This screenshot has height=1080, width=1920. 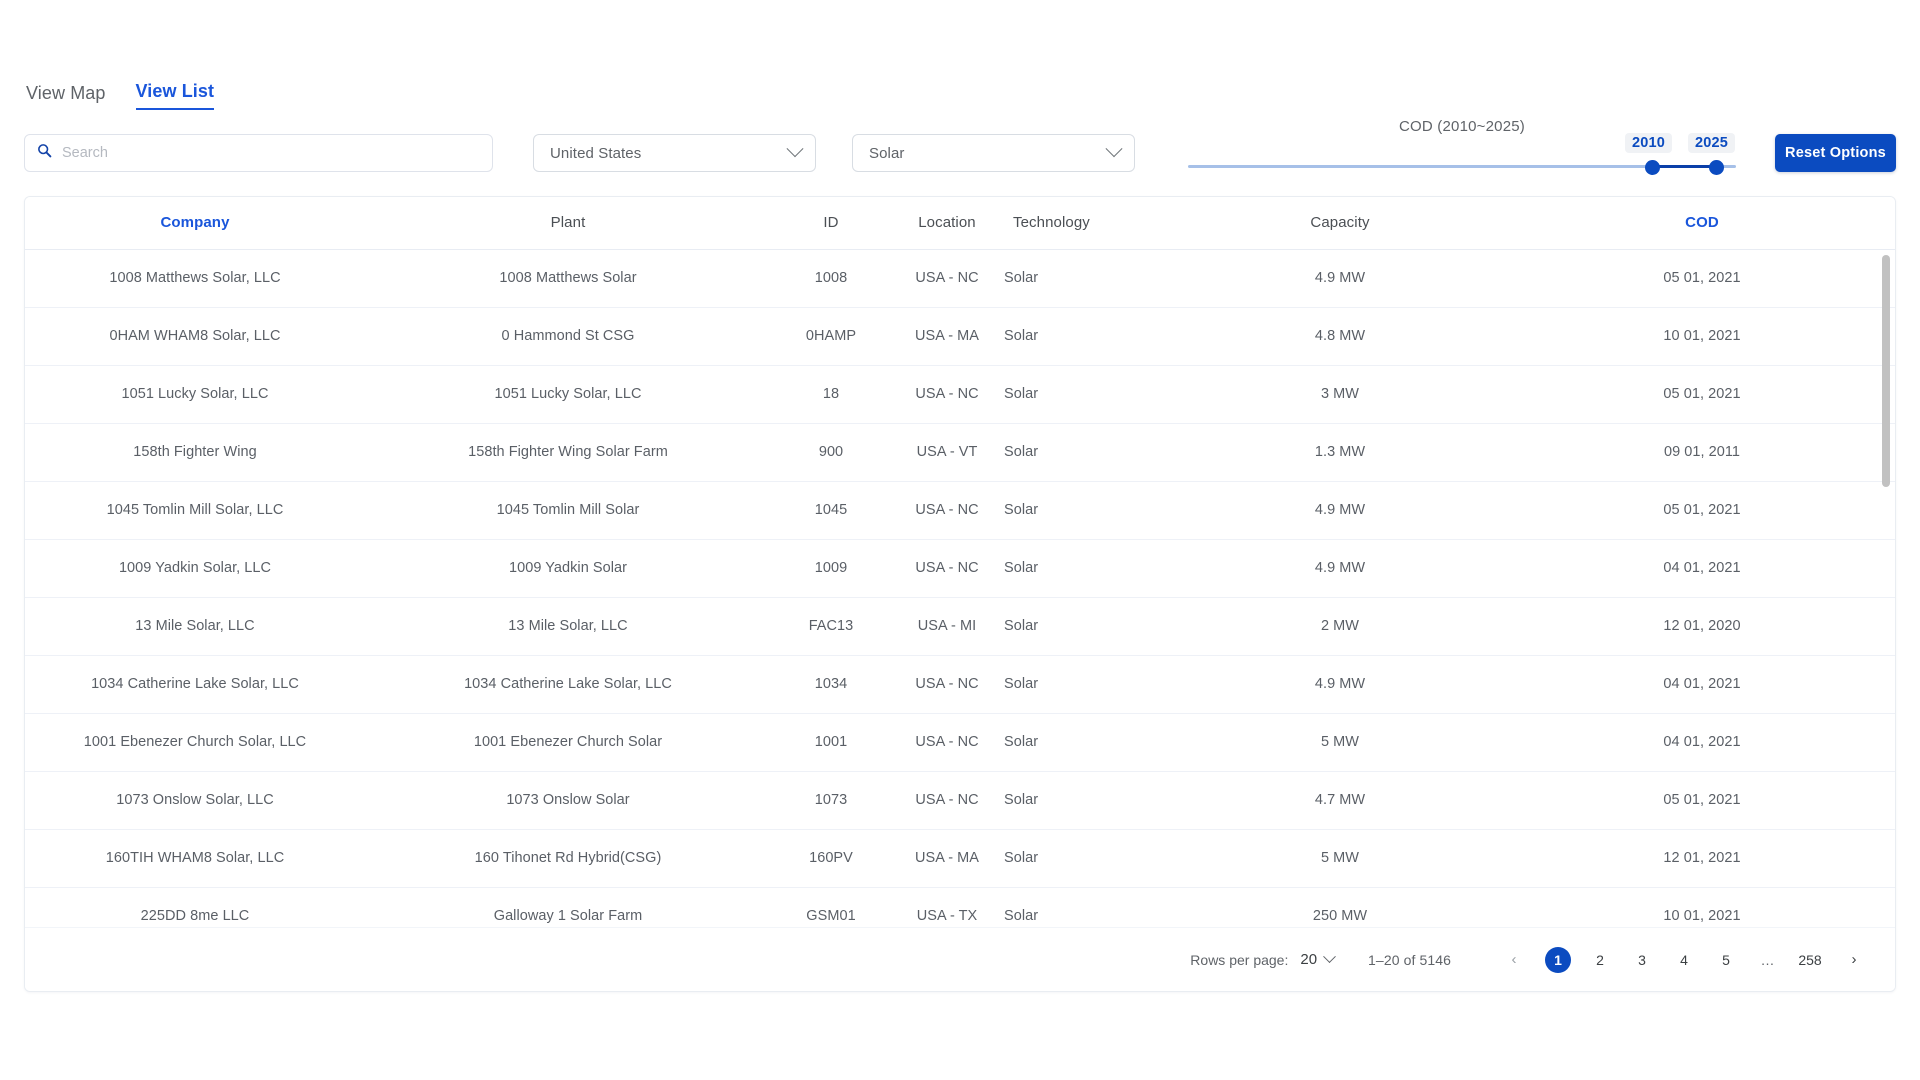 What do you see at coordinates (195, 223) in the screenshot?
I see `column-header-company: Company` at bounding box center [195, 223].